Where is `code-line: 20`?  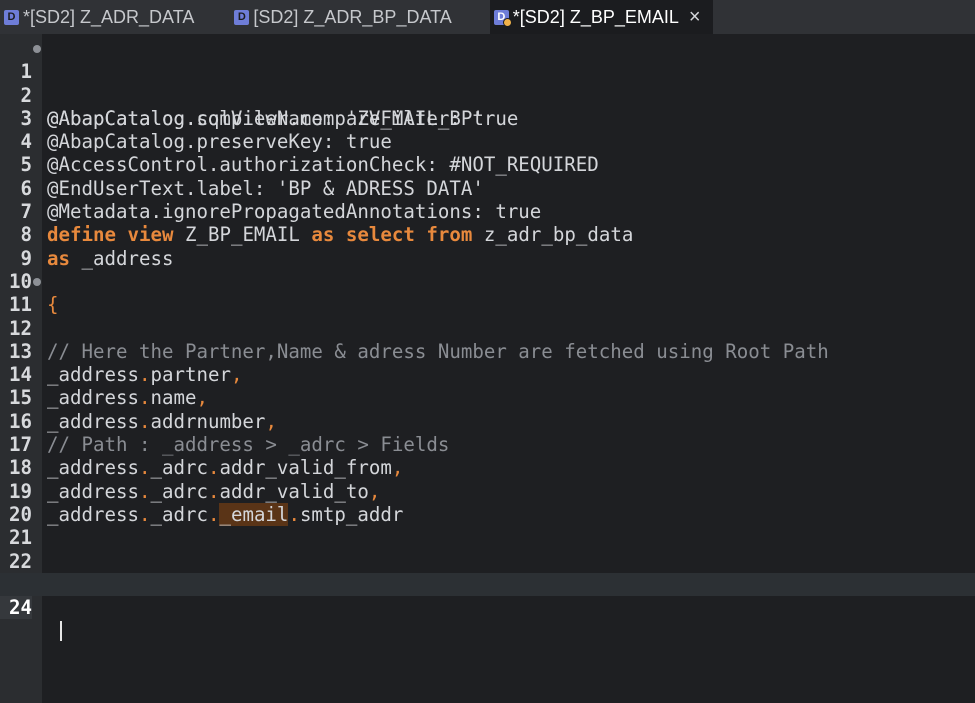 code-line: 20 is located at coordinates (487, 503).